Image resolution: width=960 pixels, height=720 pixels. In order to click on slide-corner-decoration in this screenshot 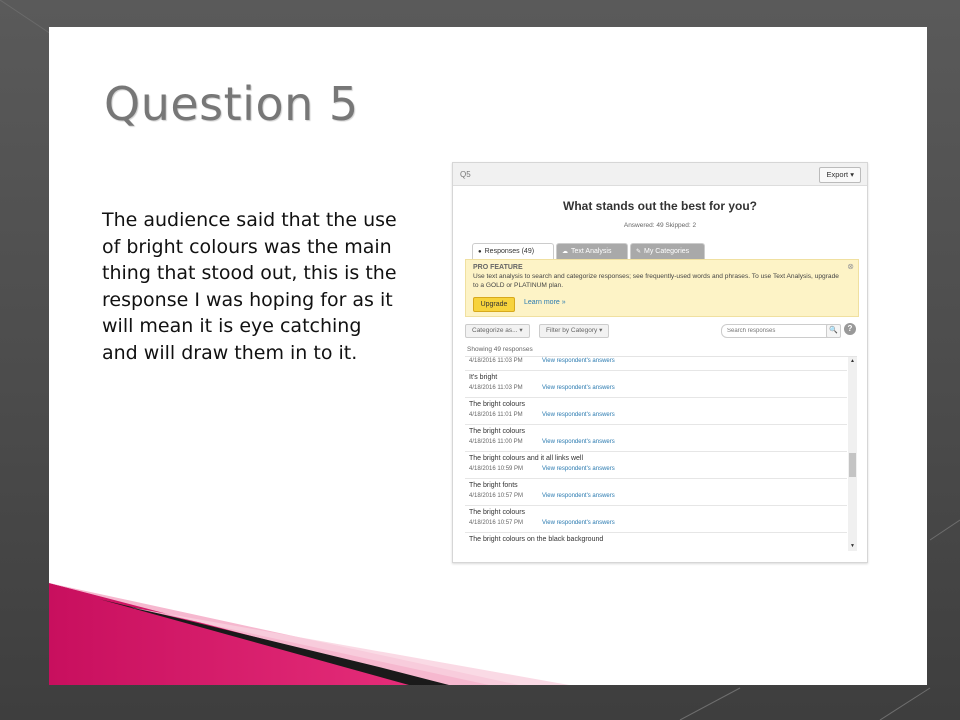, I will do `click(309, 634)`.